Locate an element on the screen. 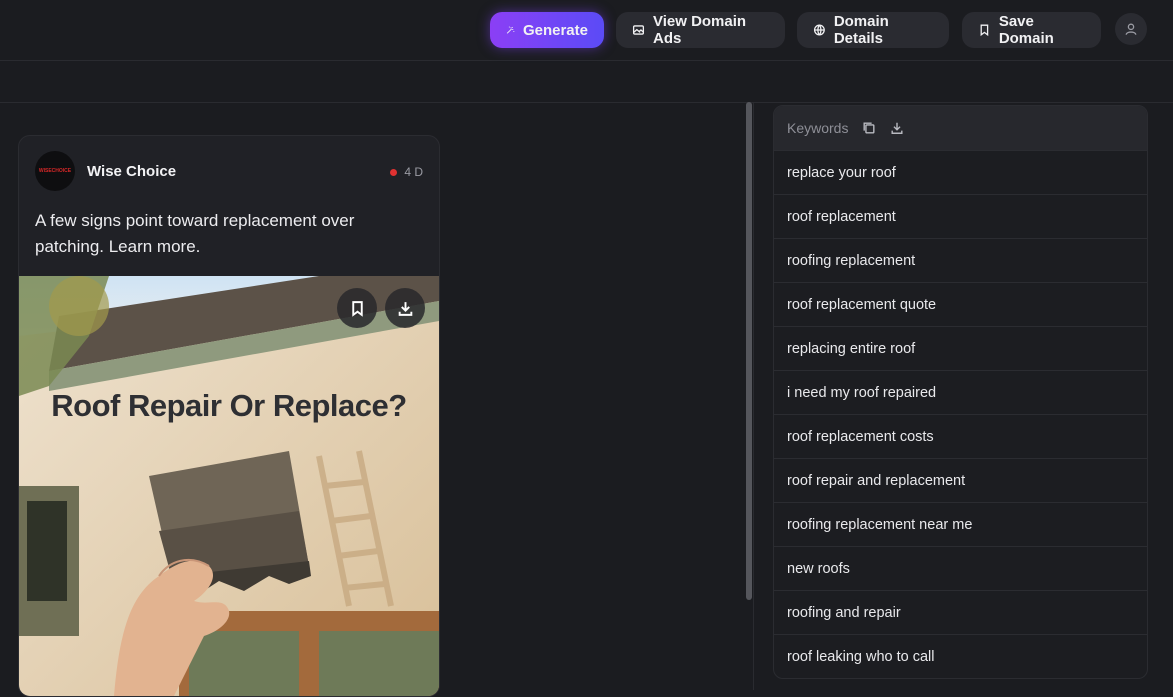 The image size is (1173, 697). view-domain-ads-button: View Domain Ads is located at coordinates (700, 30).